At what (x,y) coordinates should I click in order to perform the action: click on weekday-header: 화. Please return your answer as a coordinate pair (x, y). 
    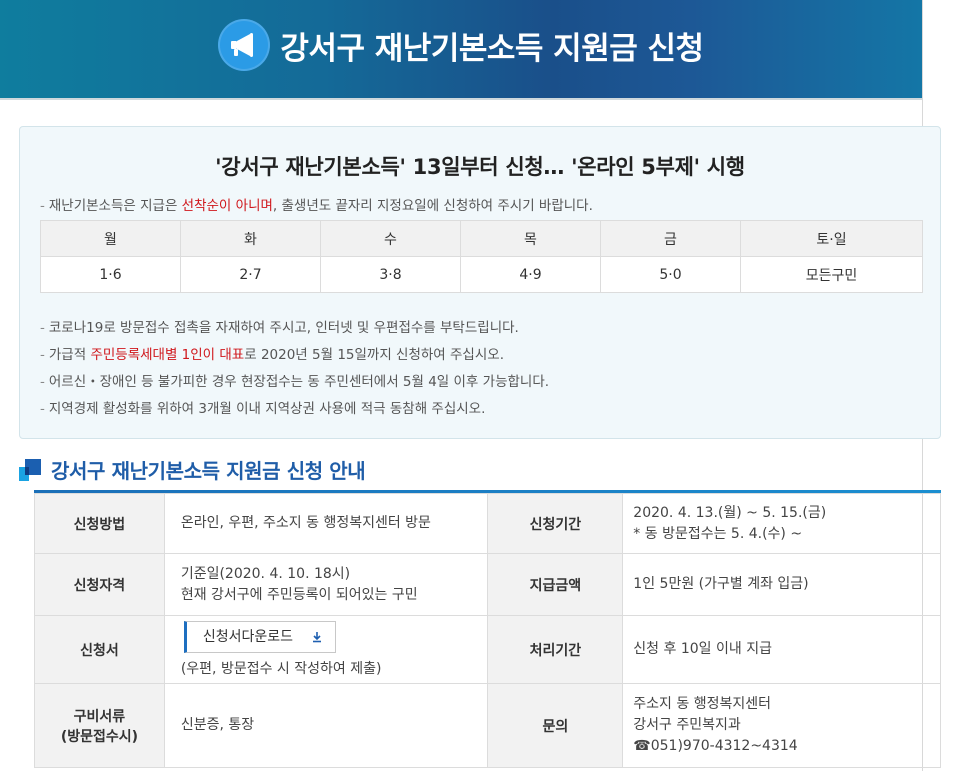
    Looking at the image, I should click on (250, 238).